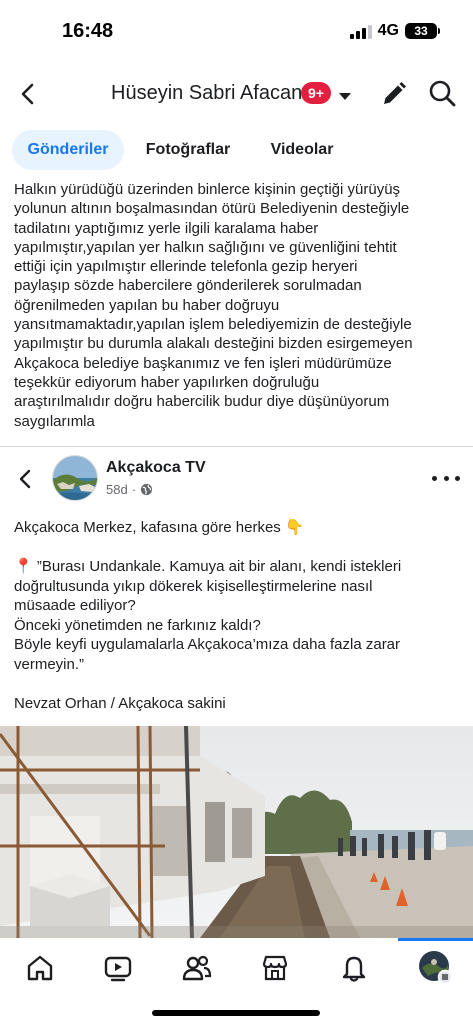  Describe the element at coordinates (117, 489) in the screenshot. I see `post-age: 58d` at that location.